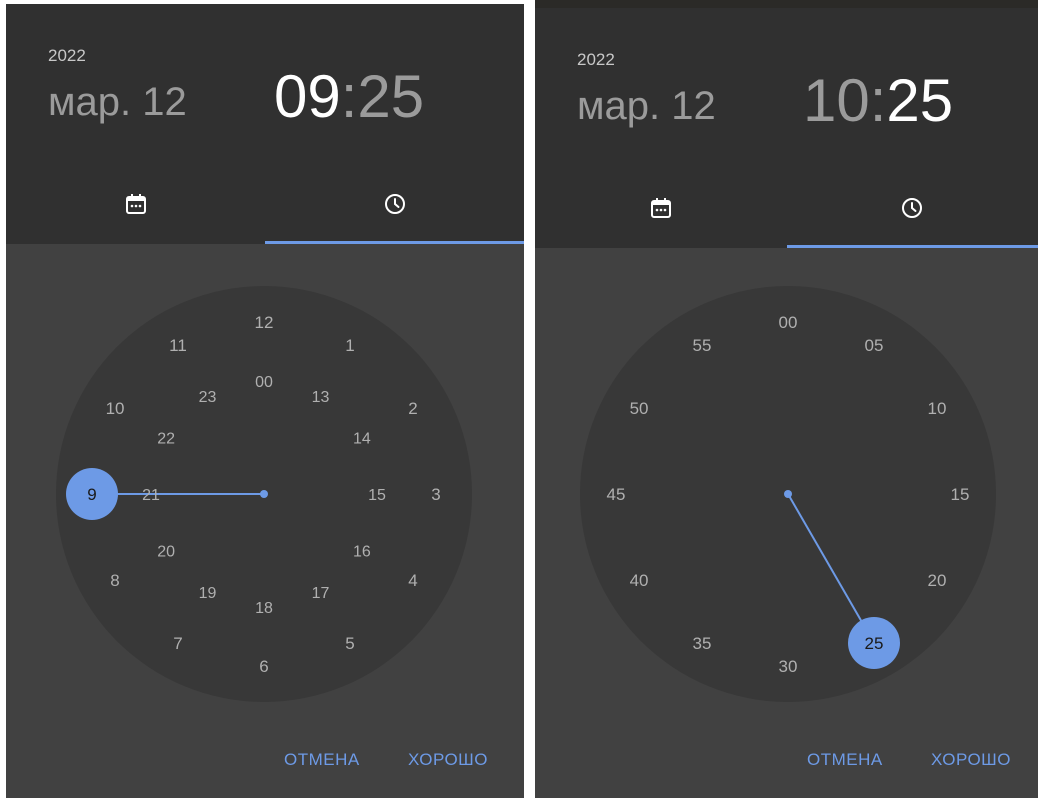 The height and width of the screenshot is (798, 1038). Describe the element at coordinates (321, 397) in the screenshot. I see `hour-24-label: 13` at that location.